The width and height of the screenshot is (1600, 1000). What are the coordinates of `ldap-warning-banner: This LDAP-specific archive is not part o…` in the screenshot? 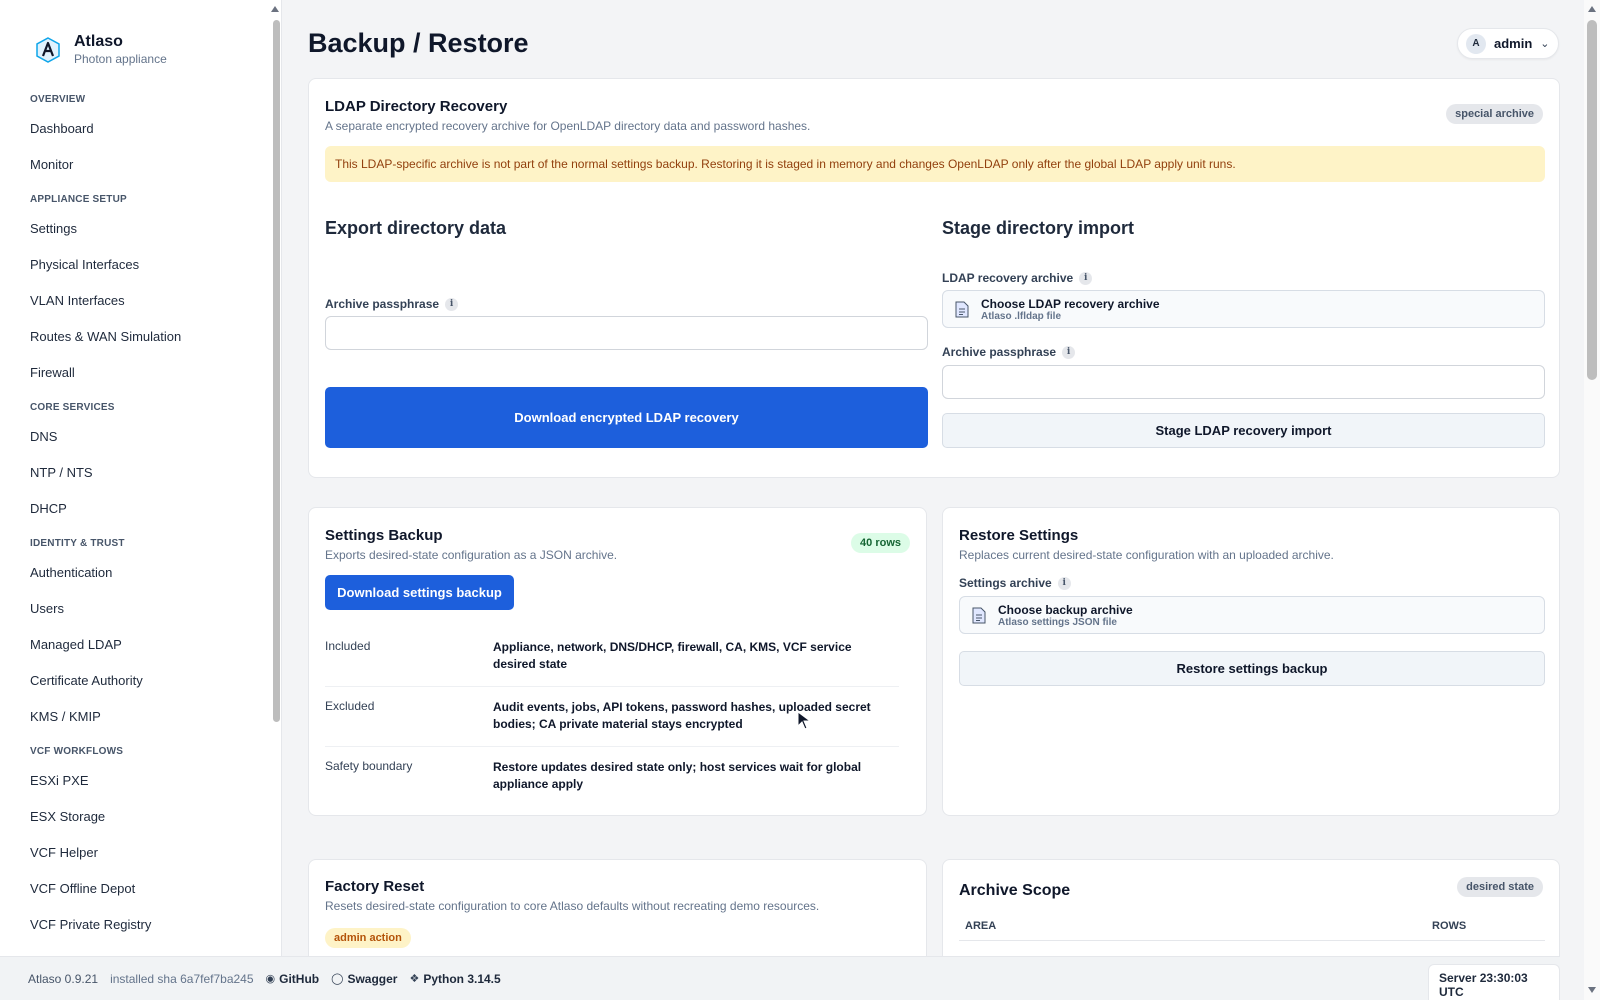 It's located at (935, 164).